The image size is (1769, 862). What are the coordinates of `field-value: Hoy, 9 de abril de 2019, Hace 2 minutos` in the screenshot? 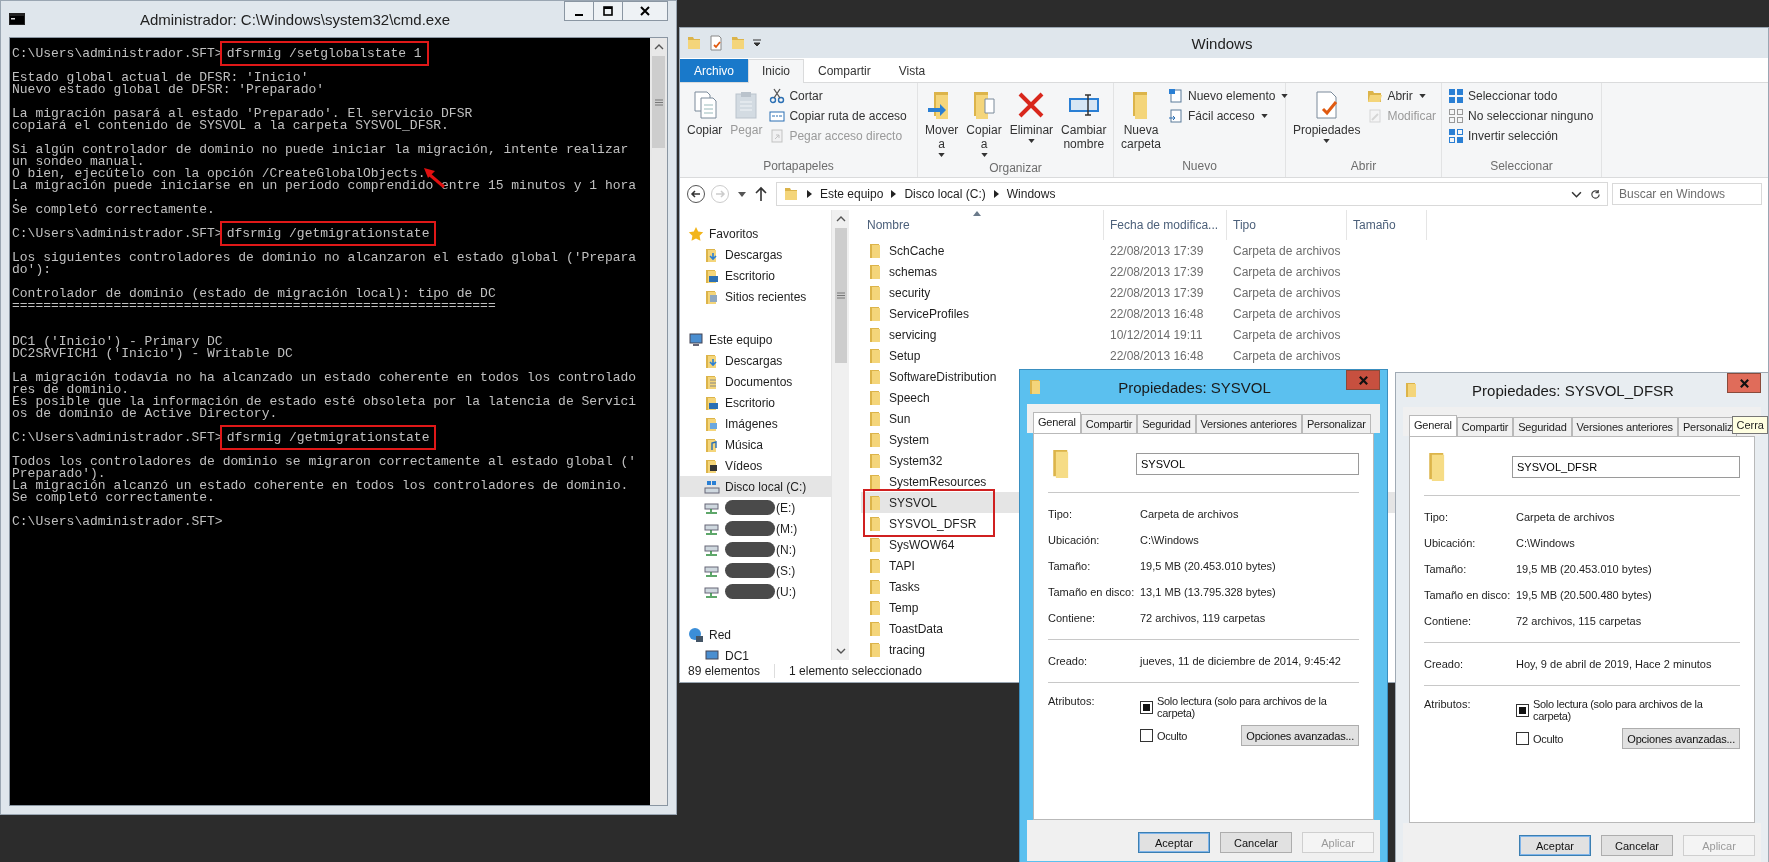 It's located at (1614, 664).